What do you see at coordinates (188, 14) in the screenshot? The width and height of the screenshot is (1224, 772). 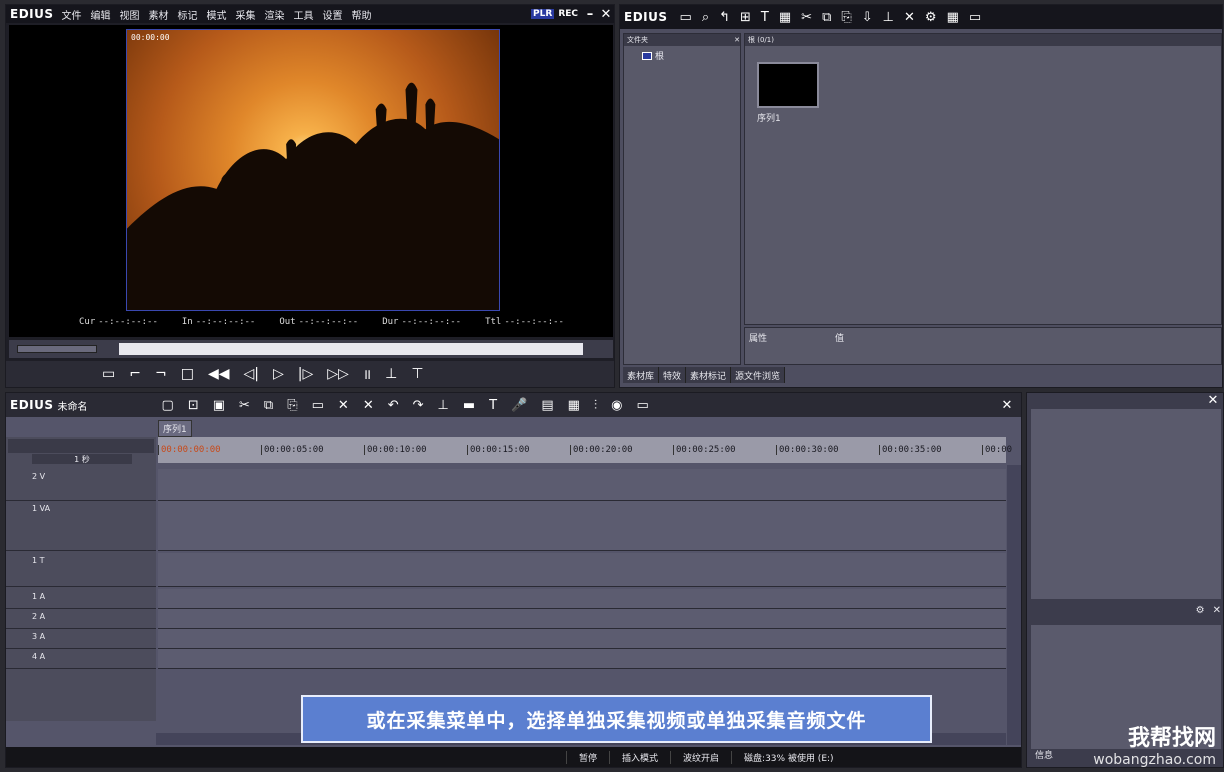 I see `menu-item-4: 标记` at bounding box center [188, 14].